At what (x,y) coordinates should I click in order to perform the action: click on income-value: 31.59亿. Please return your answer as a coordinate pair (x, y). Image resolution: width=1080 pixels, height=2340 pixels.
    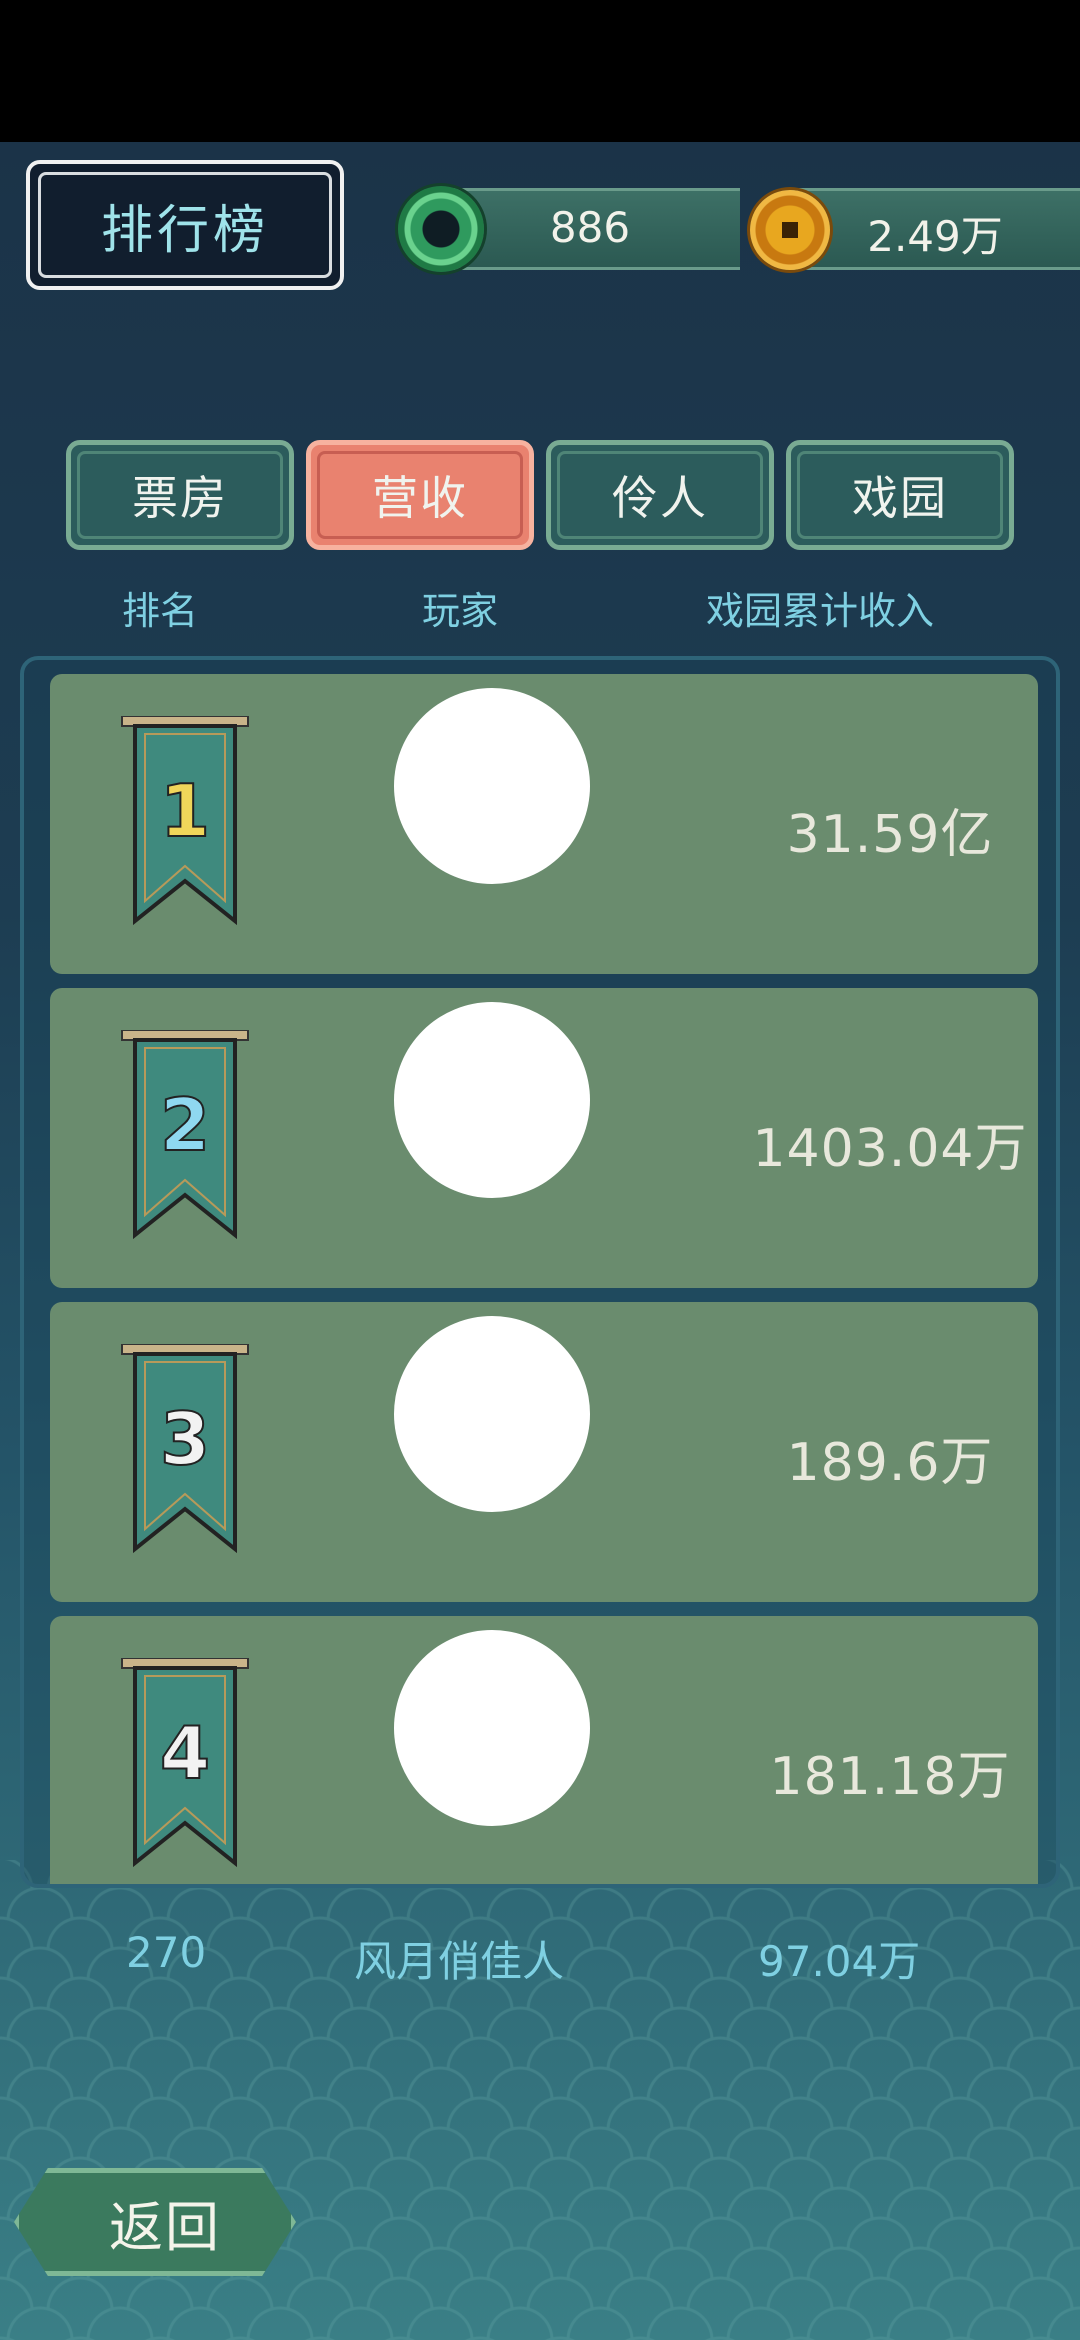
    Looking at the image, I should click on (890, 835).